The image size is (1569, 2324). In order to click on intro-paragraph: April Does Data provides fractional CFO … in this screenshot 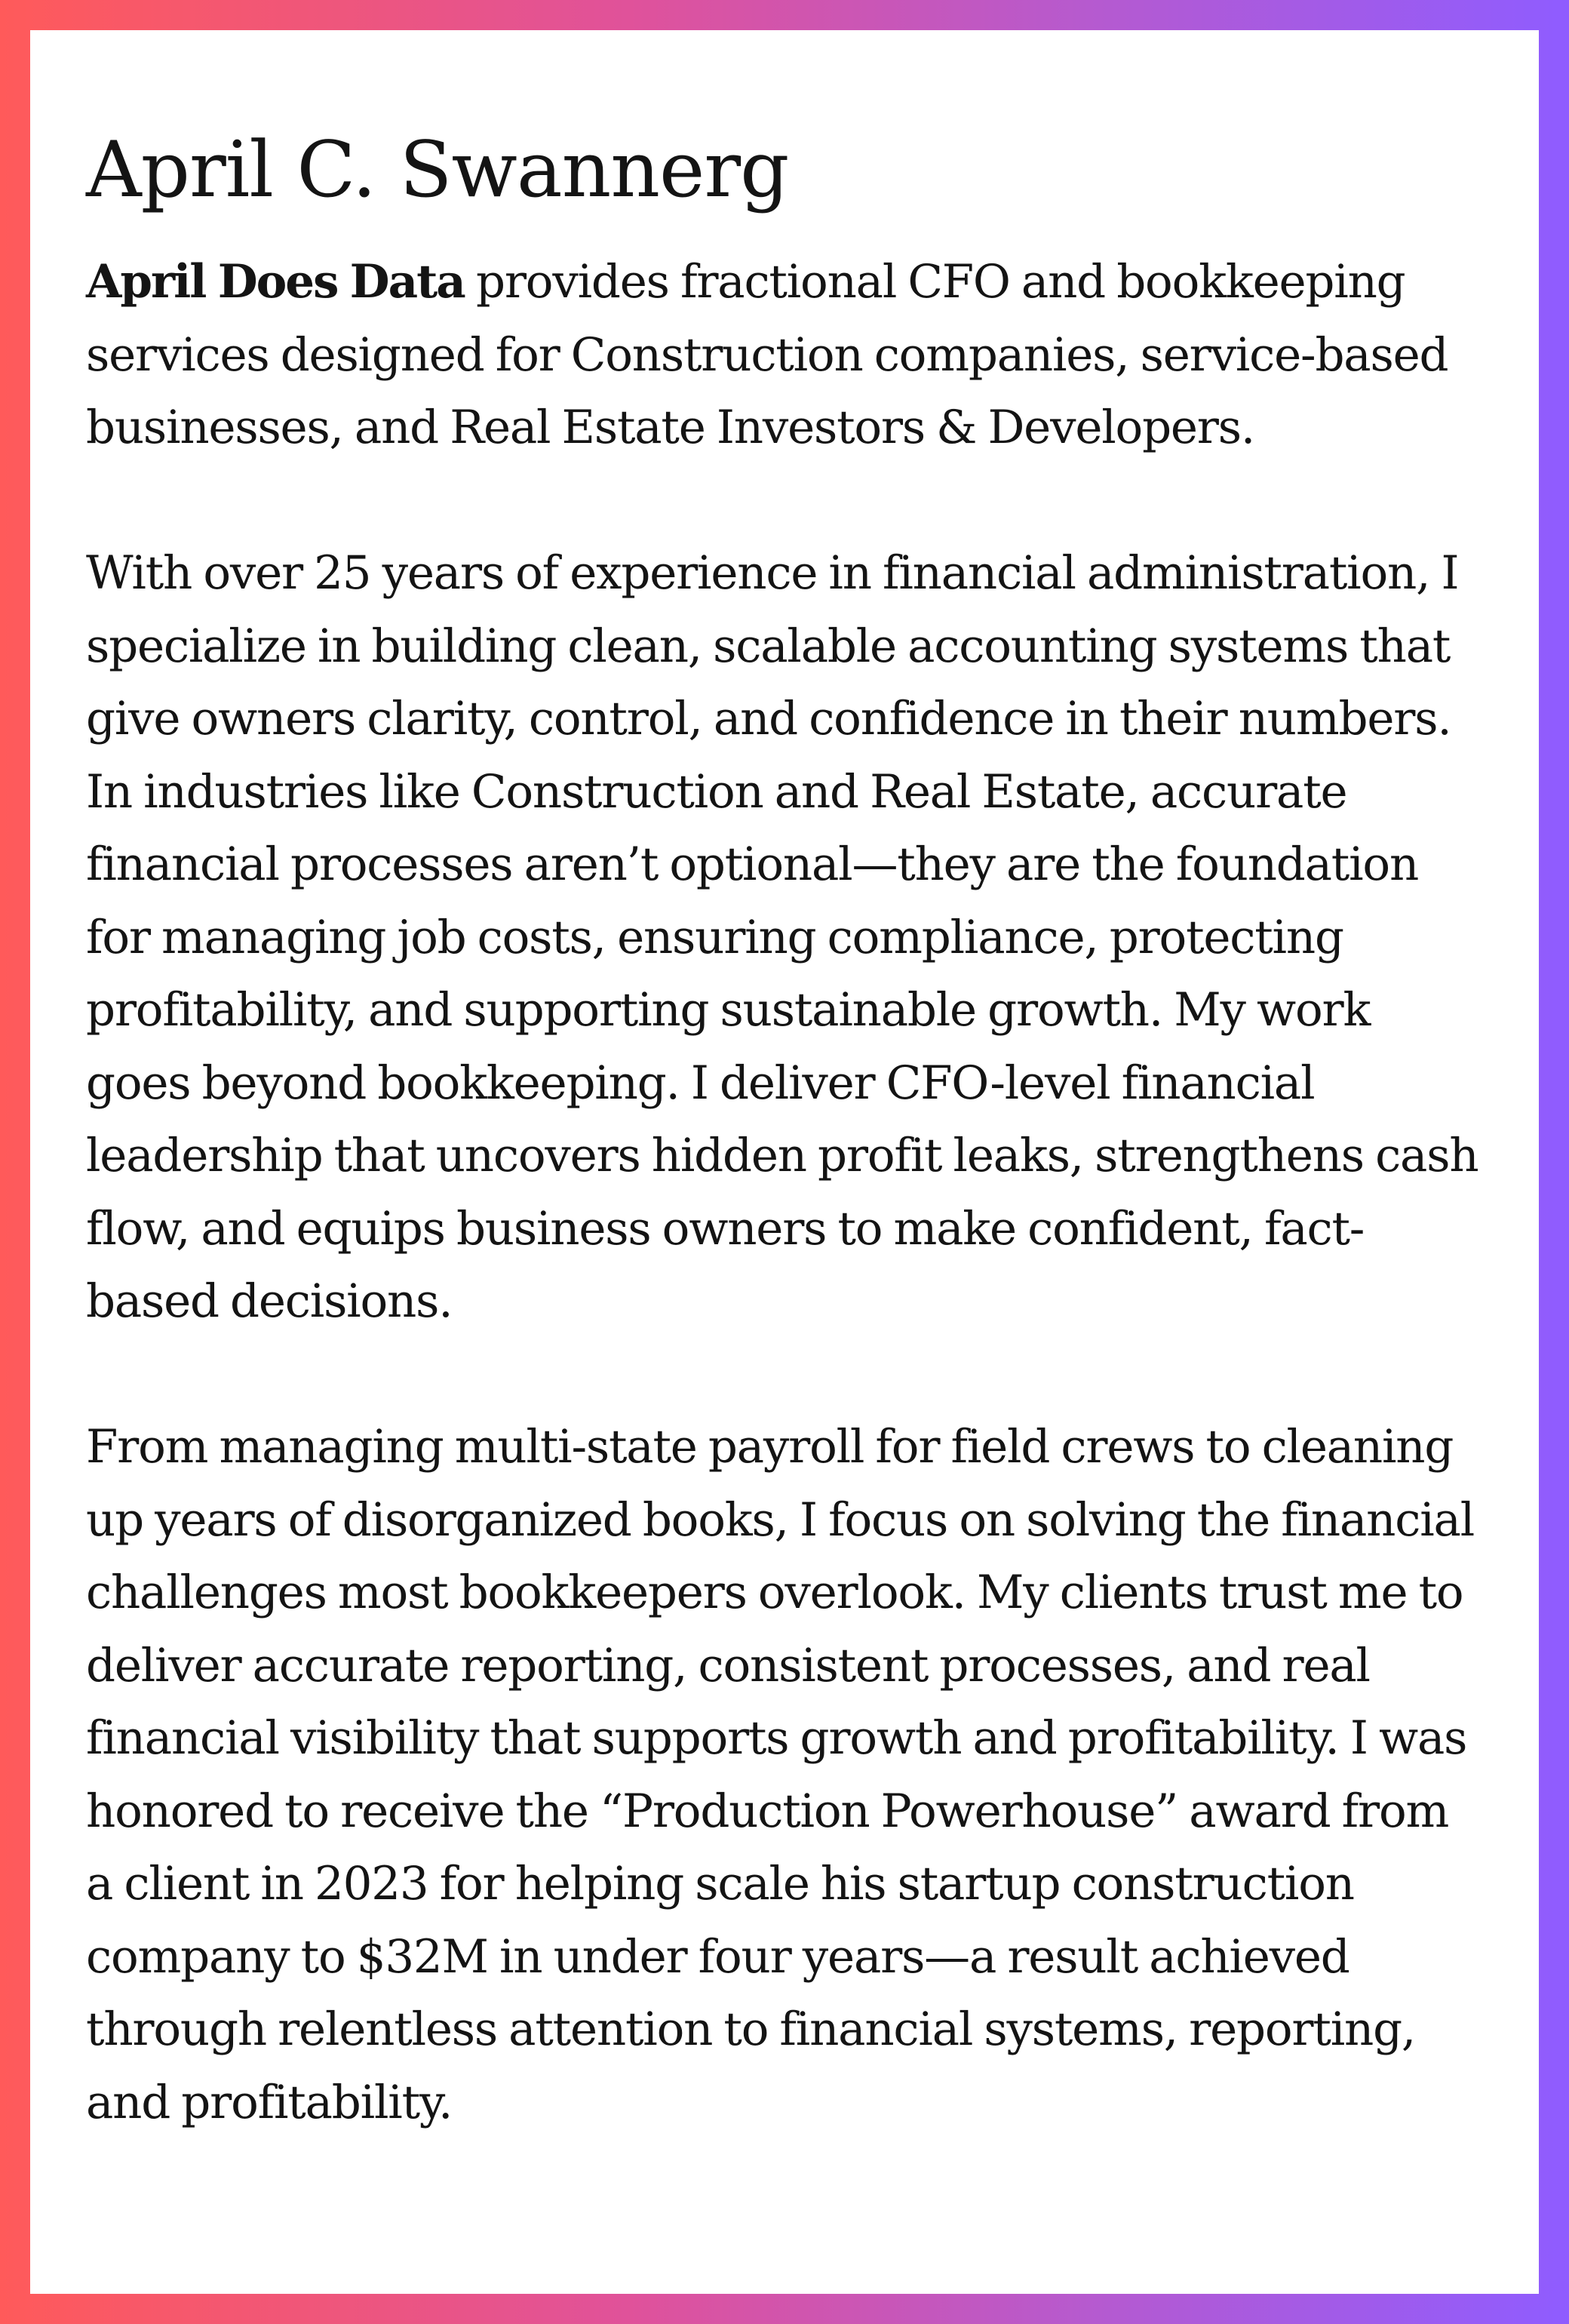, I will do `click(784, 355)`.